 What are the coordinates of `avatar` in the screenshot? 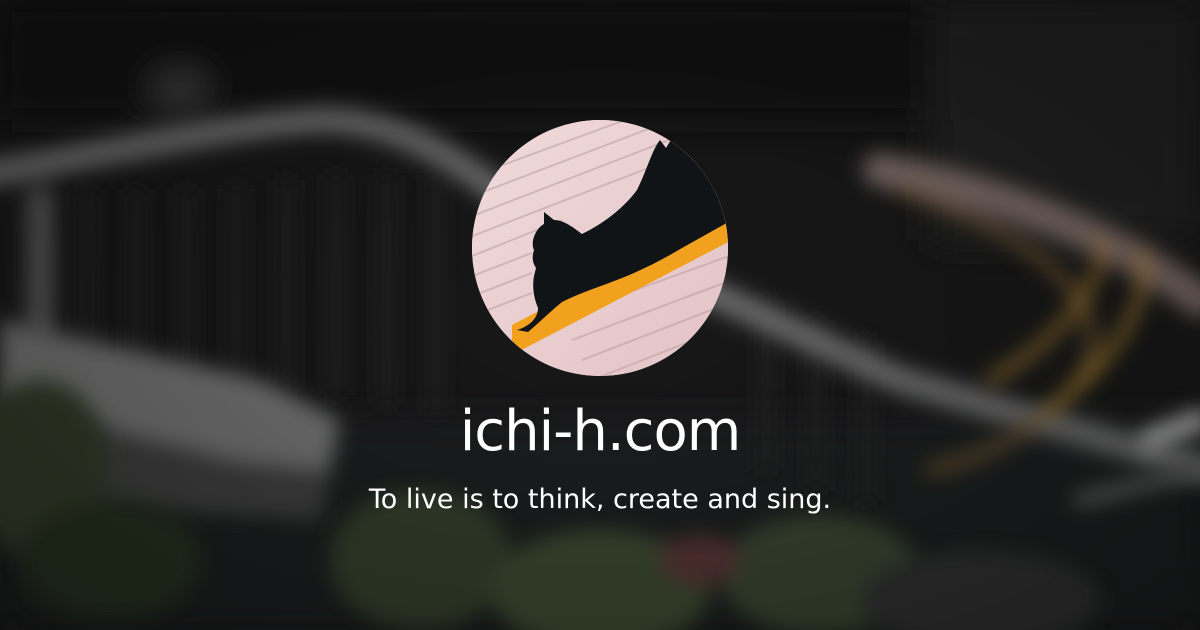 It's located at (600, 248).